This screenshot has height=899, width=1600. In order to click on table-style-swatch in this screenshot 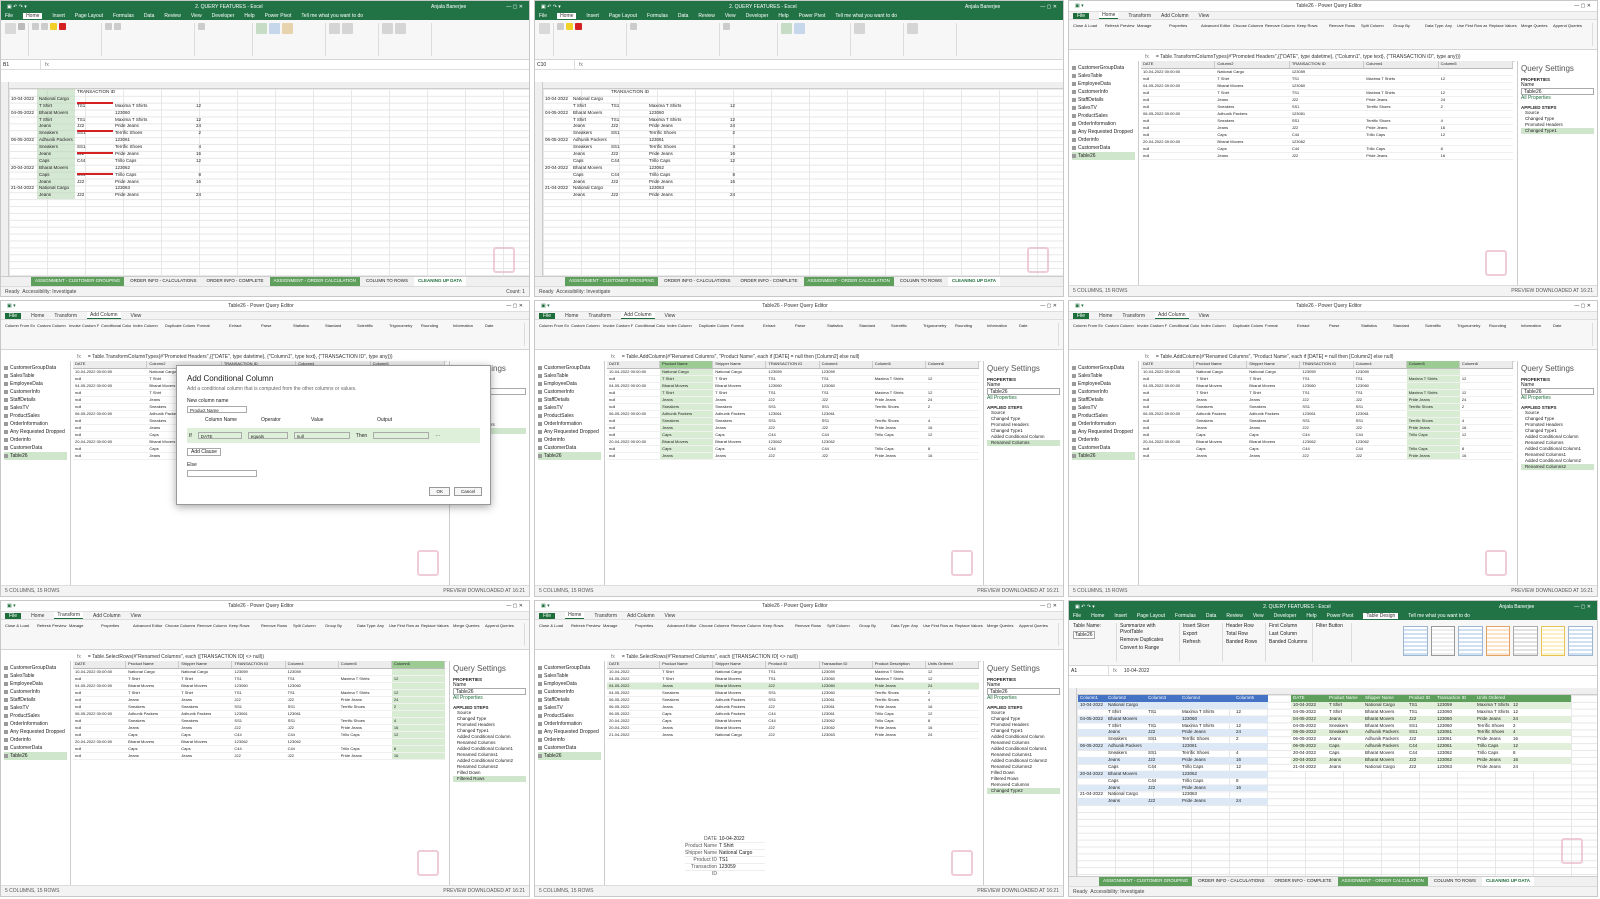, I will do `click(1470, 641)`.